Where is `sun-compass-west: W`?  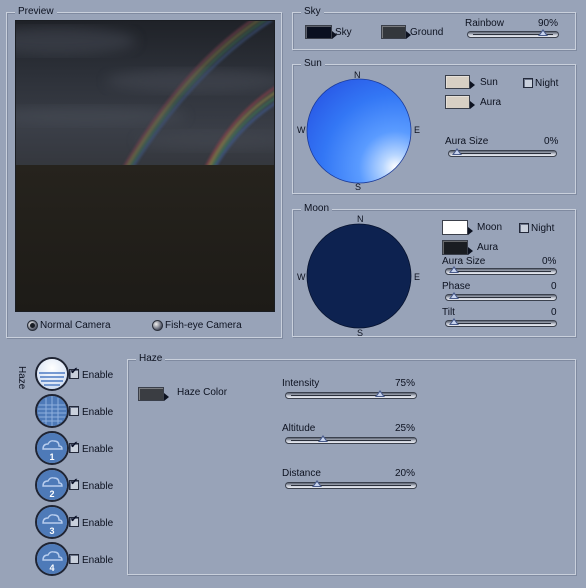
sun-compass-west: W is located at coordinates (301, 130).